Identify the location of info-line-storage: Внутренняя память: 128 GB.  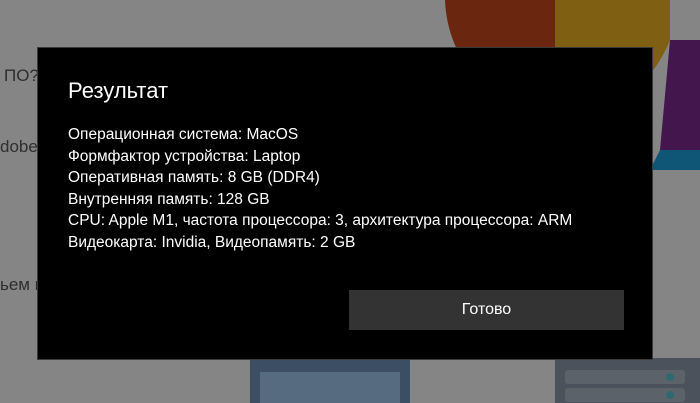
(169, 199).